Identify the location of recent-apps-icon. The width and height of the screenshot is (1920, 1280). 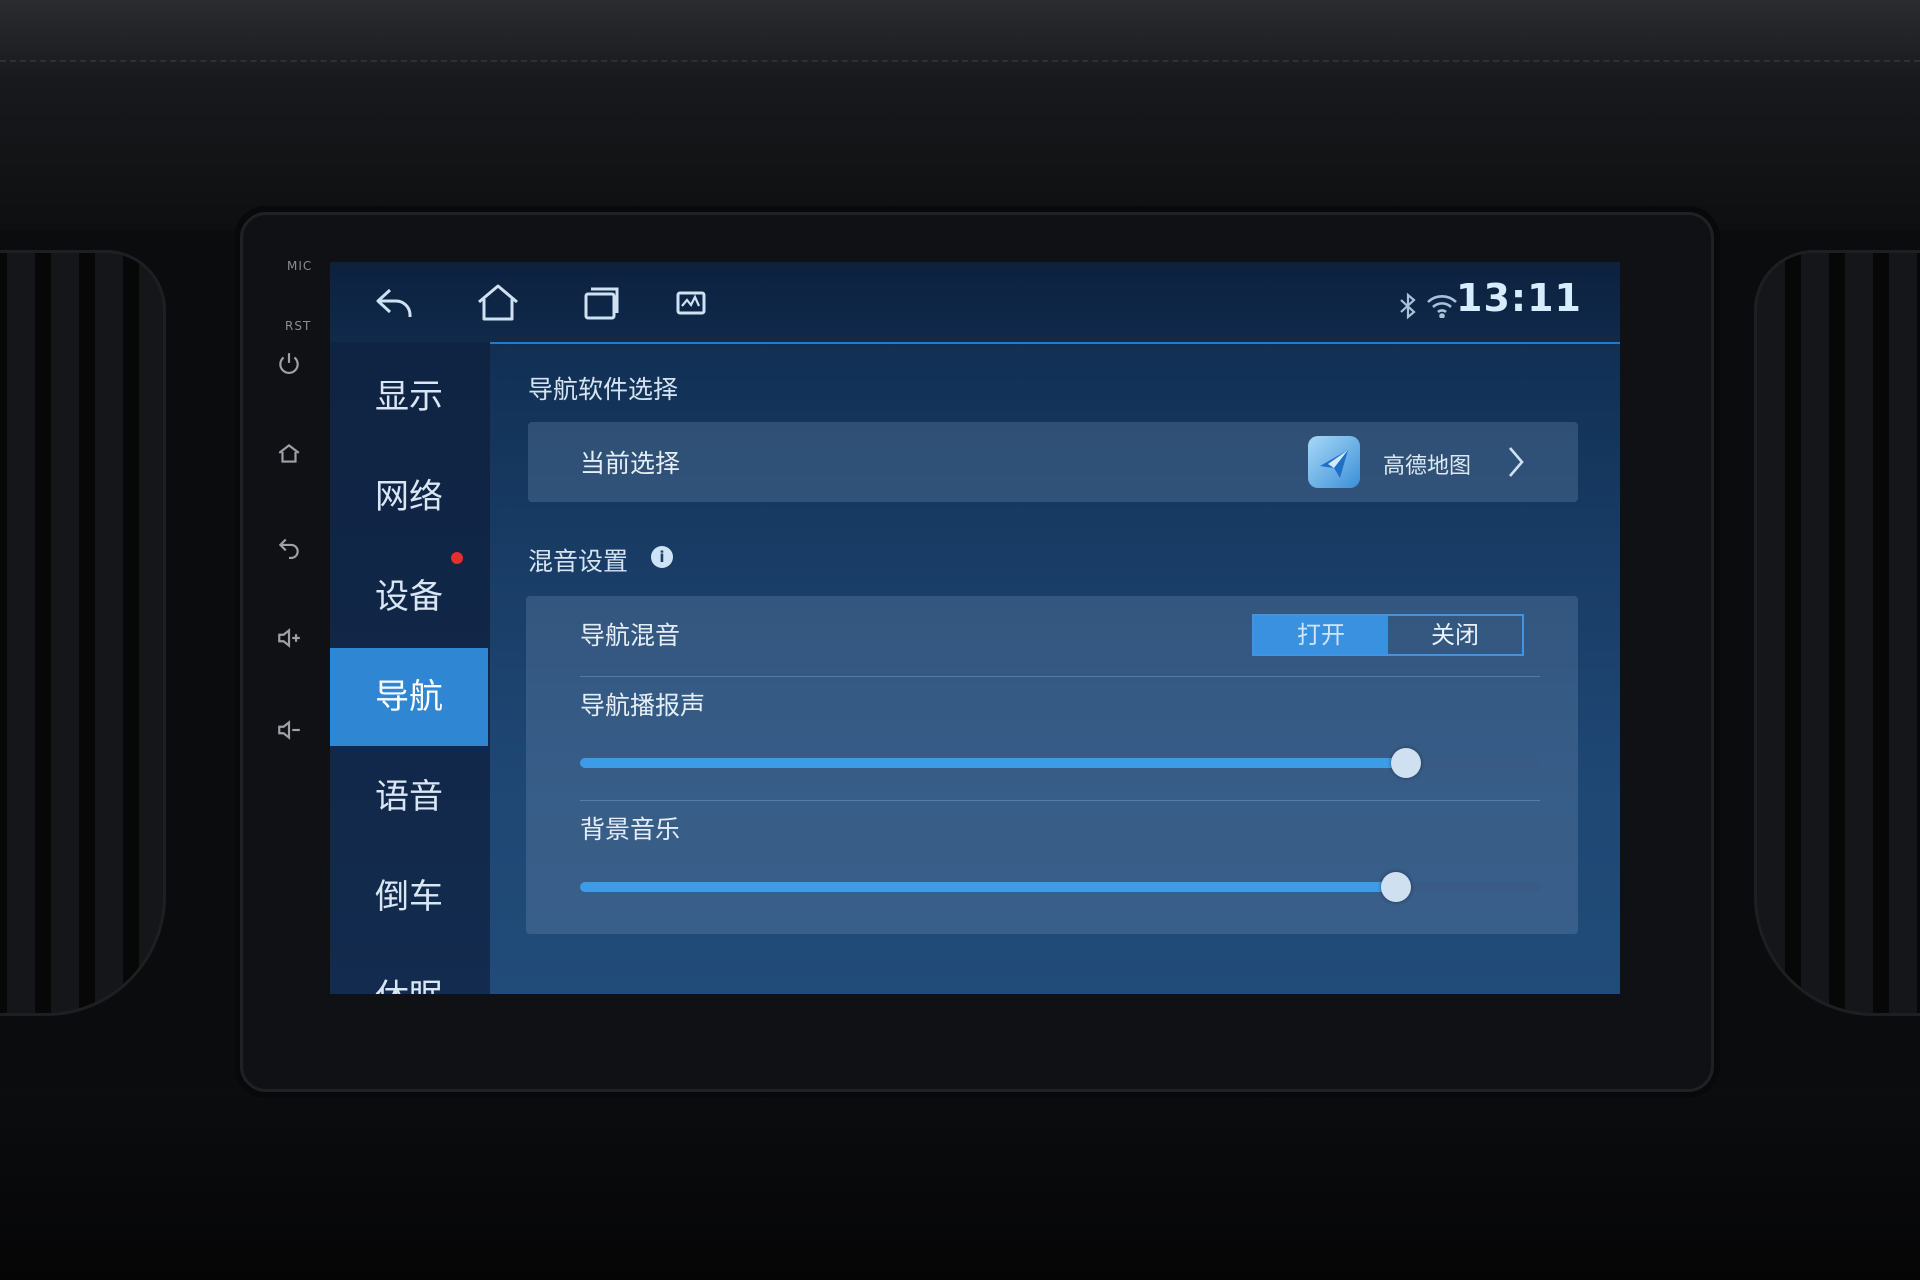
(601, 303).